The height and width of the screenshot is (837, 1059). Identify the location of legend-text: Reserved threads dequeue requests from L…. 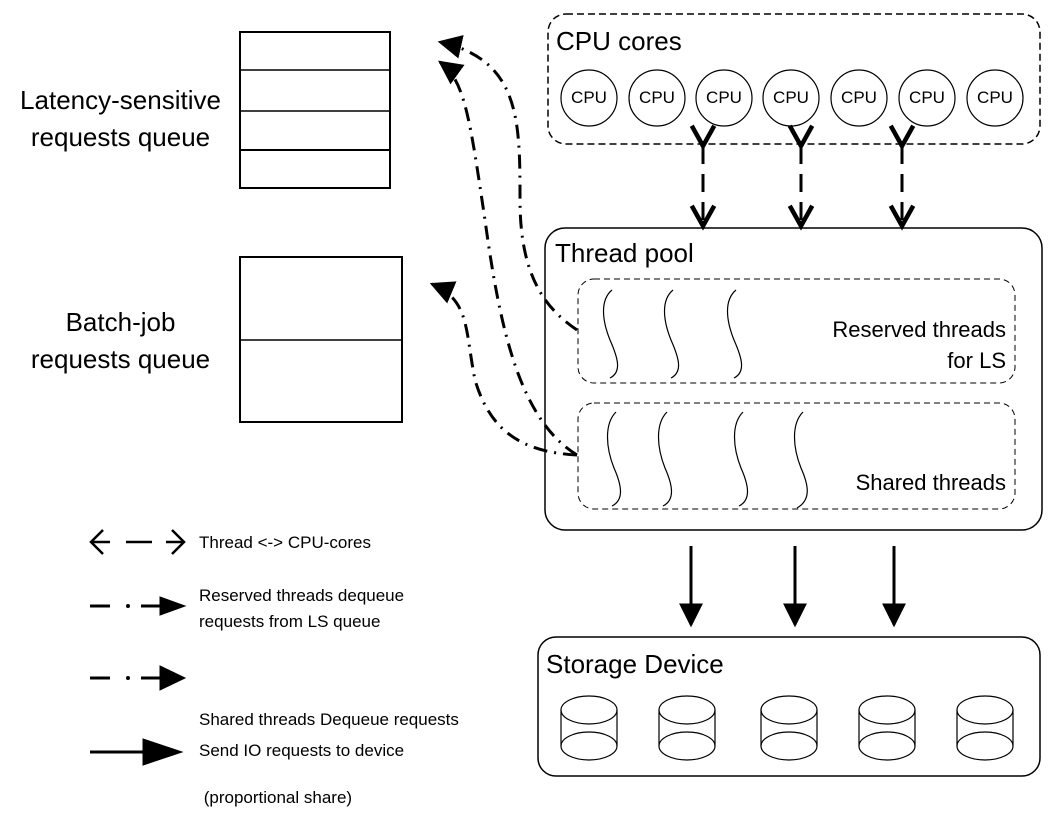
(302, 608).